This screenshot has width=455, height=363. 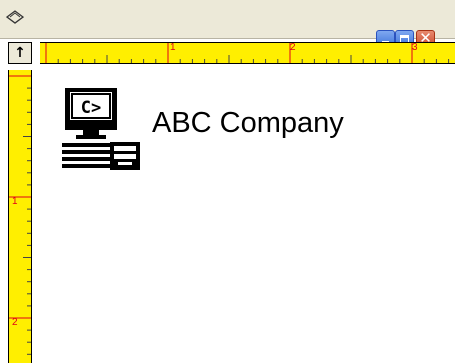 I want to click on vertical-ruler: 1 2, so click(x=20, y=216).